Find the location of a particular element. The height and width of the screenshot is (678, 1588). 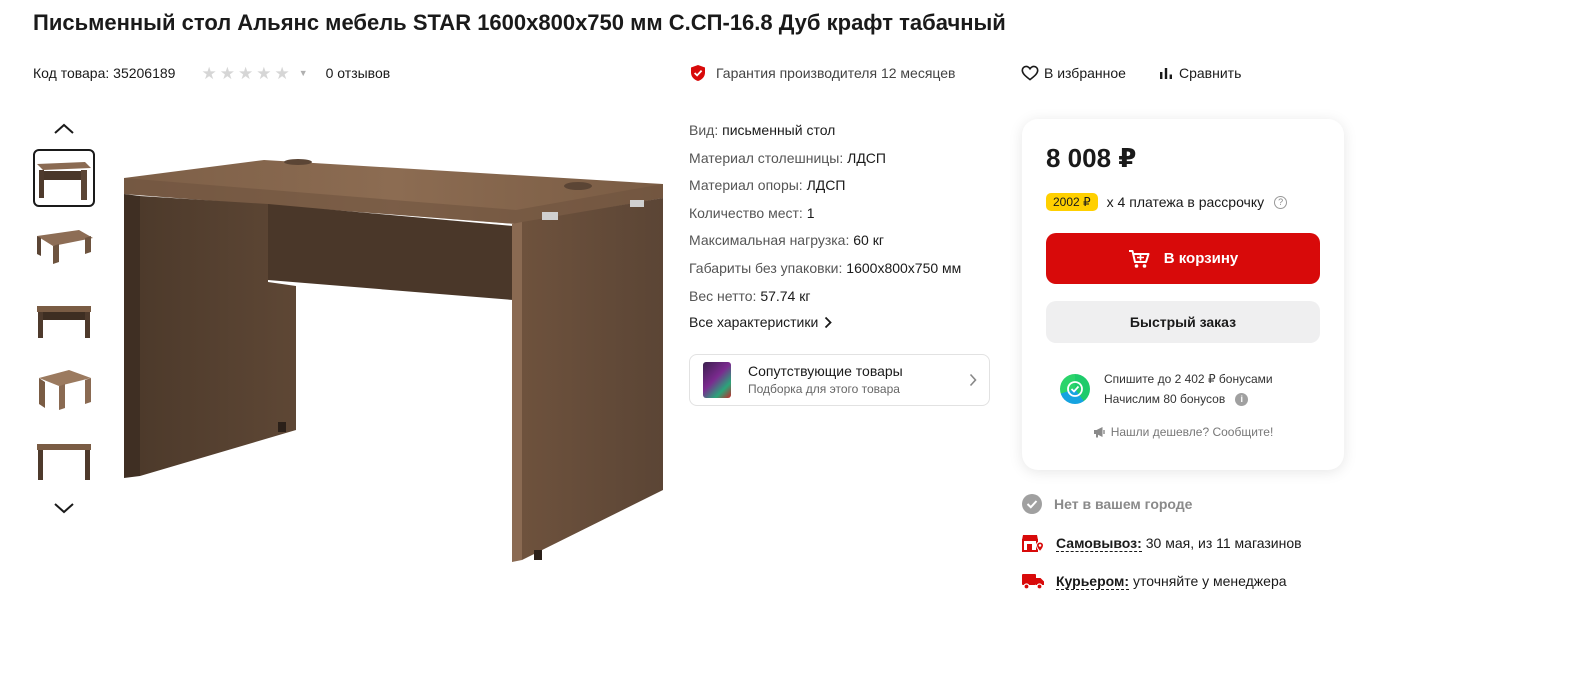

bonus-program-icon is located at coordinates (1075, 389).